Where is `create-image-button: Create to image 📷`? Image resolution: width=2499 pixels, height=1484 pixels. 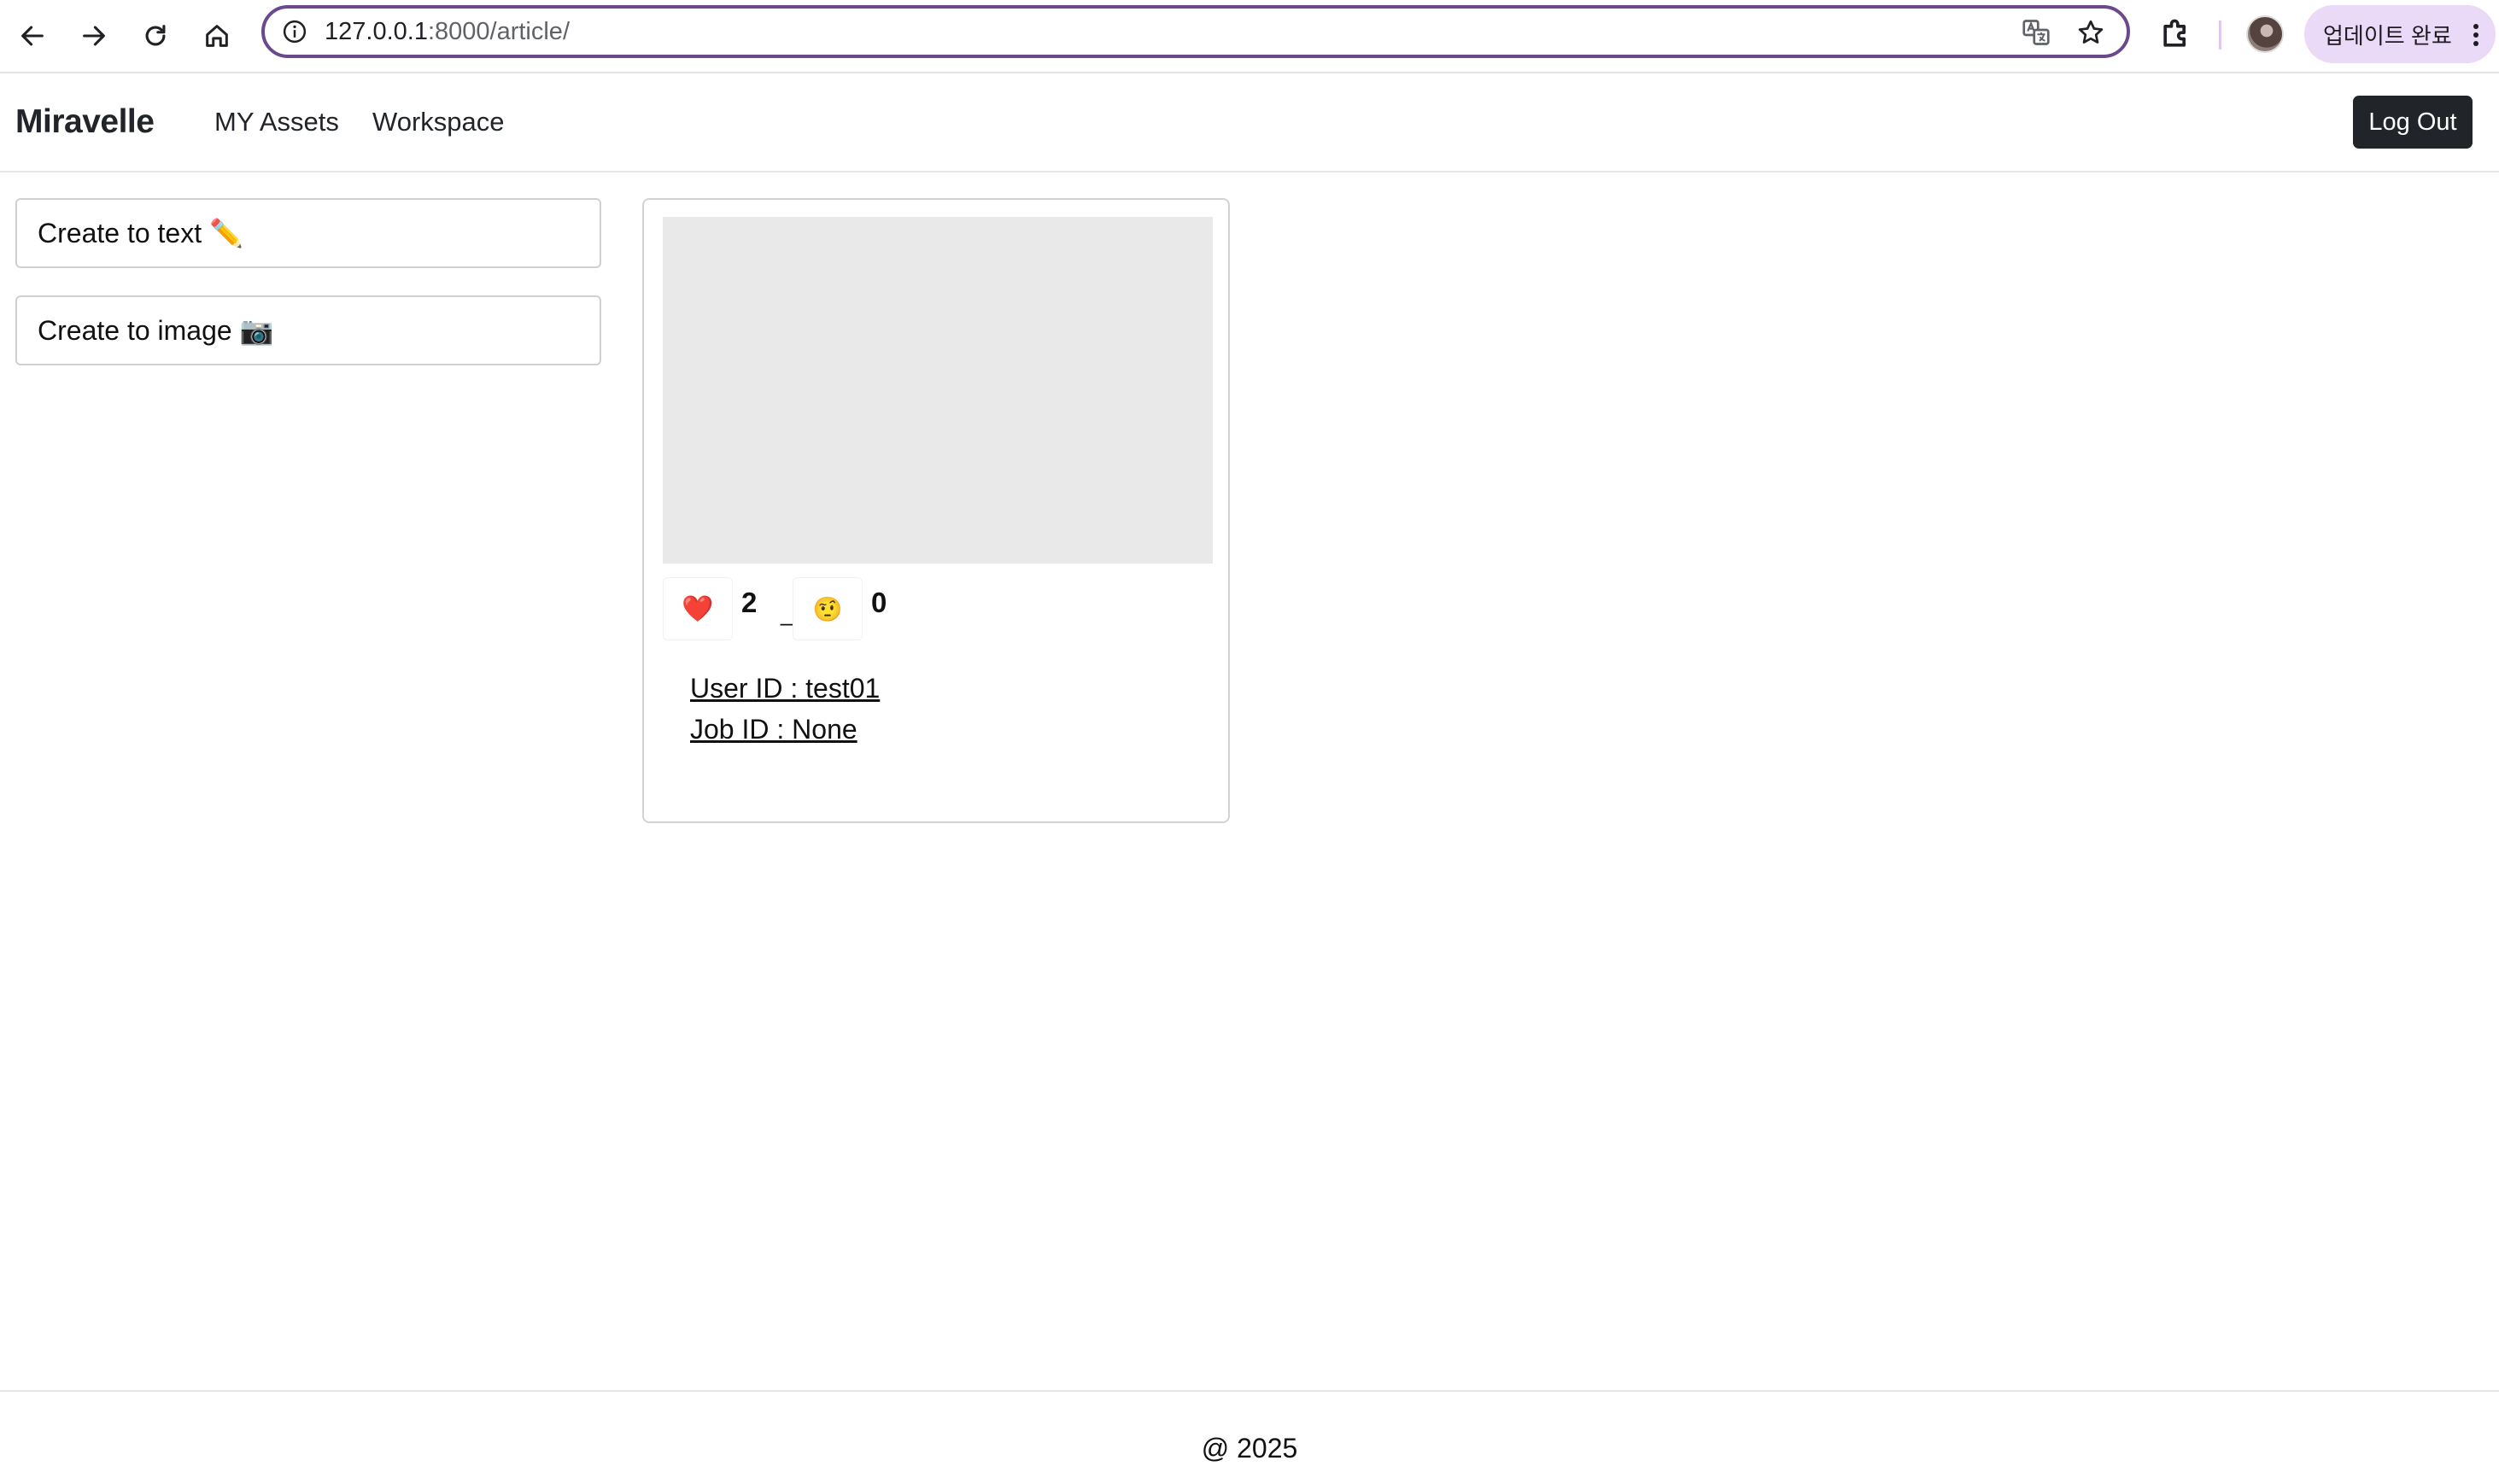 create-image-button: Create to image 📷 is located at coordinates (308, 330).